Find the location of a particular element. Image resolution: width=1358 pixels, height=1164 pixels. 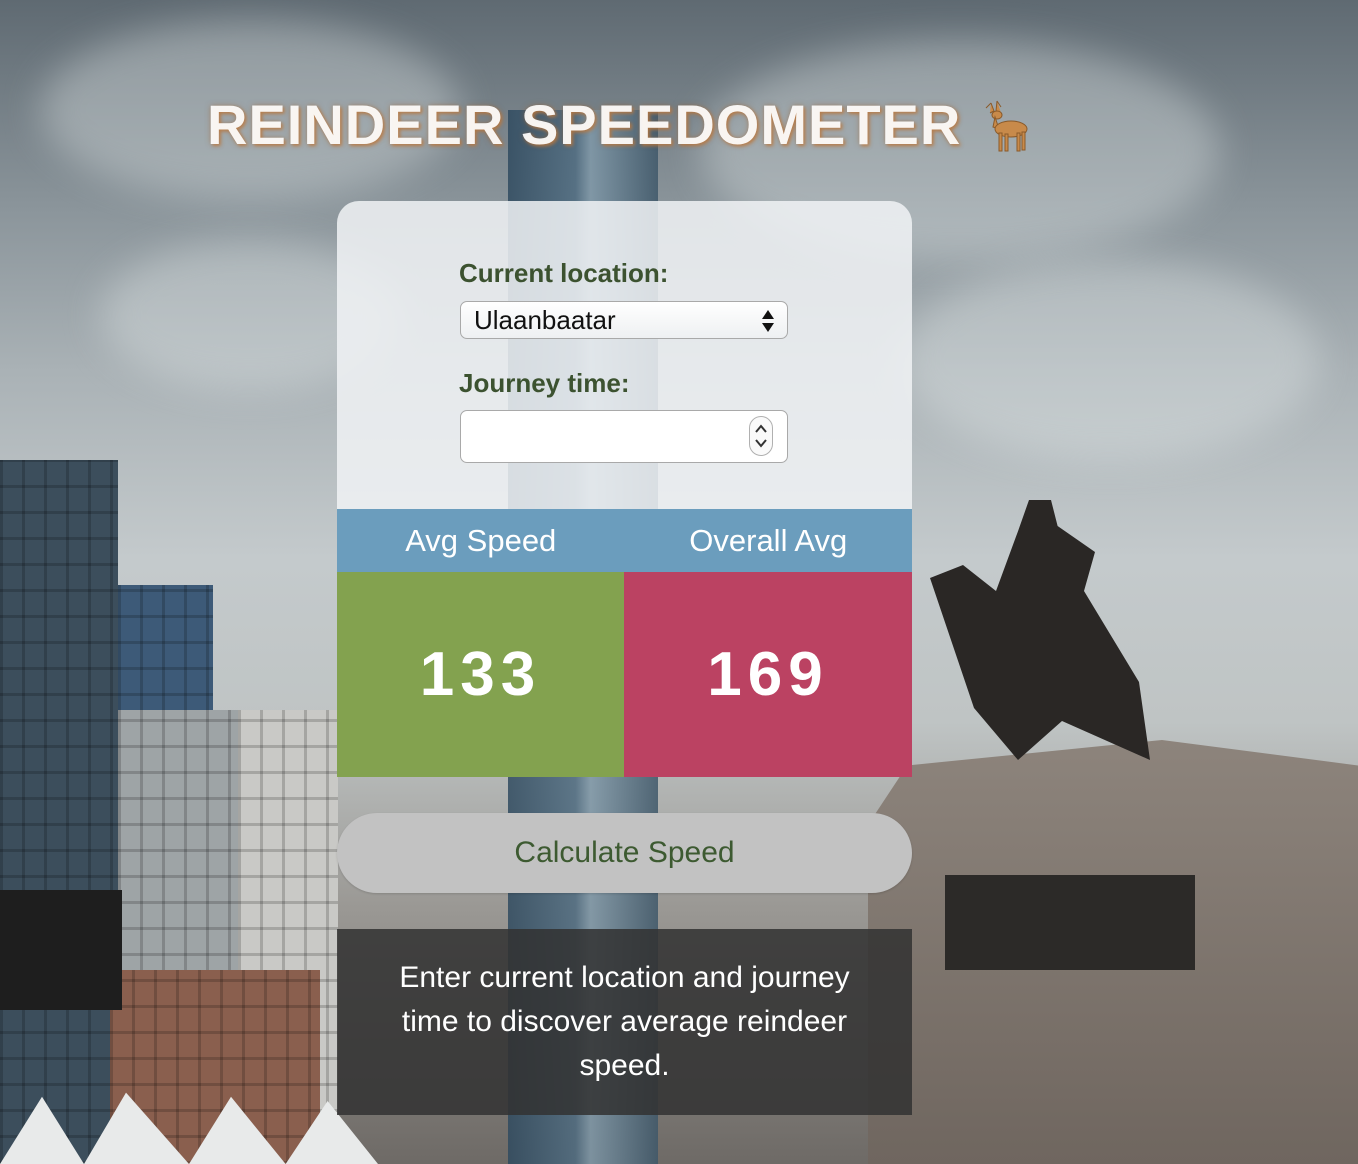

deer-icon is located at coordinates (1005, 125).